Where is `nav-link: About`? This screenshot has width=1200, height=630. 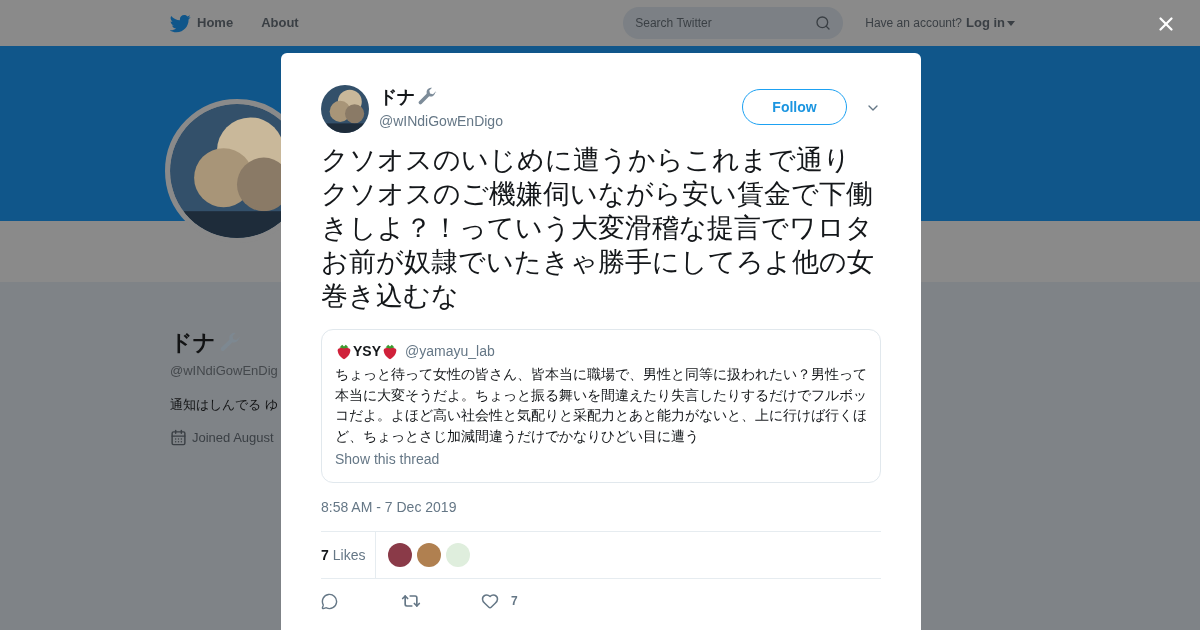 nav-link: About is located at coordinates (280, 23).